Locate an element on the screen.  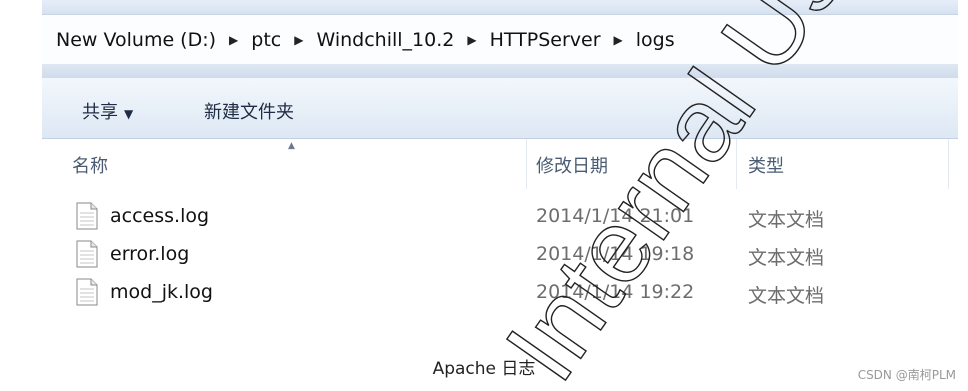
file-row: mod_jk.log 2014/1/14 19:22 文本文档 is located at coordinates (500, 293).